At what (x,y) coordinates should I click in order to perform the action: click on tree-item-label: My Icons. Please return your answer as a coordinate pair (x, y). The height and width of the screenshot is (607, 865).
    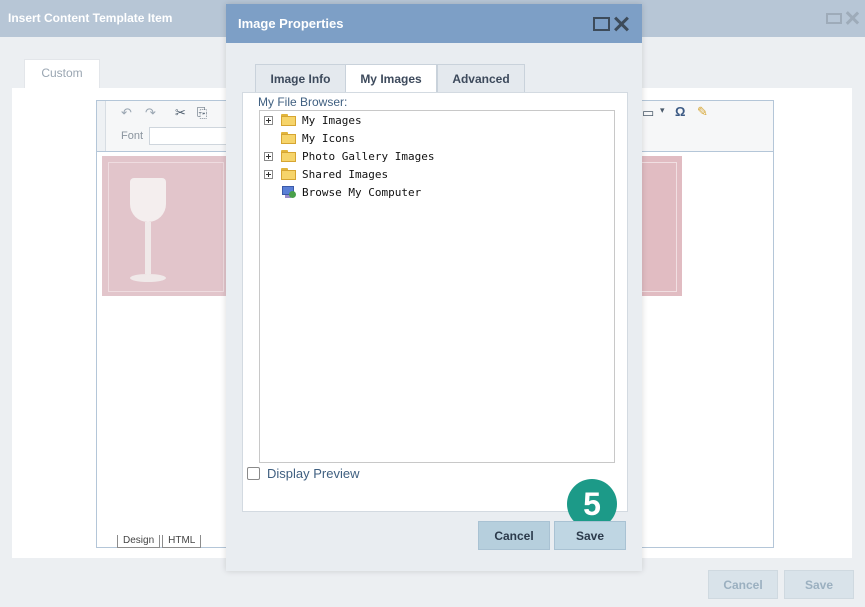
    Looking at the image, I should click on (328, 138).